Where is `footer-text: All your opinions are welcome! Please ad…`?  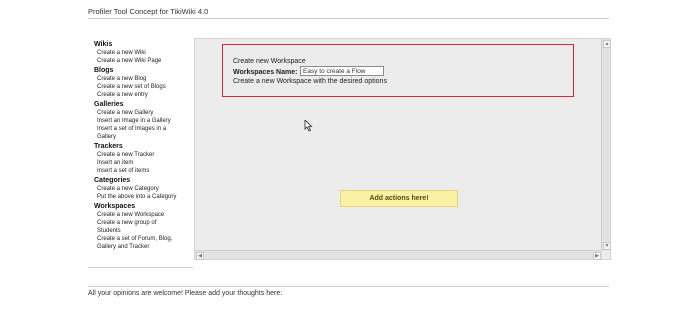
footer-text: All your opinions are welcome! Please ad… is located at coordinates (185, 293).